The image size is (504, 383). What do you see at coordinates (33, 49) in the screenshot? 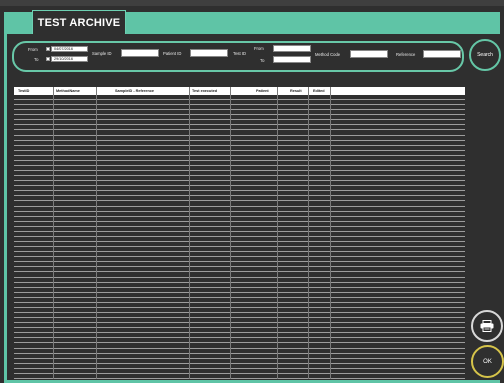
I see `from-date-label: From` at bounding box center [33, 49].